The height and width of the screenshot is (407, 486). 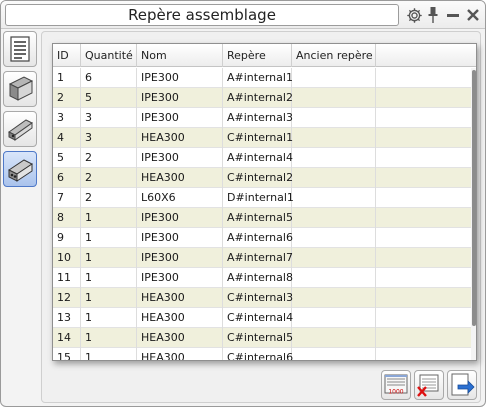 What do you see at coordinates (414, 15) in the screenshot?
I see `gear-icon` at bounding box center [414, 15].